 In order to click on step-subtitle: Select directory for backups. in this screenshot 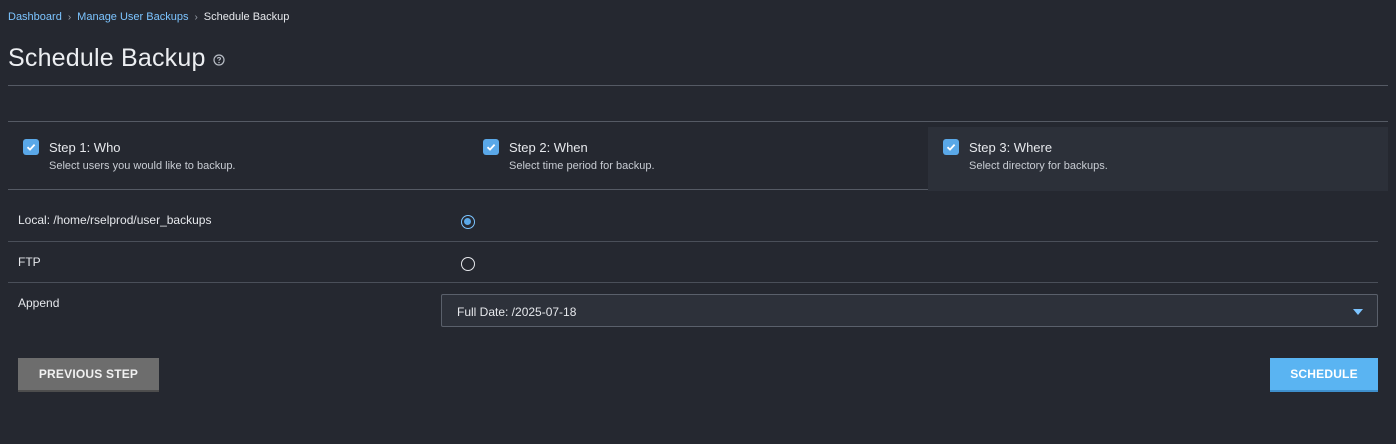, I will do `click(1038, 166)`.